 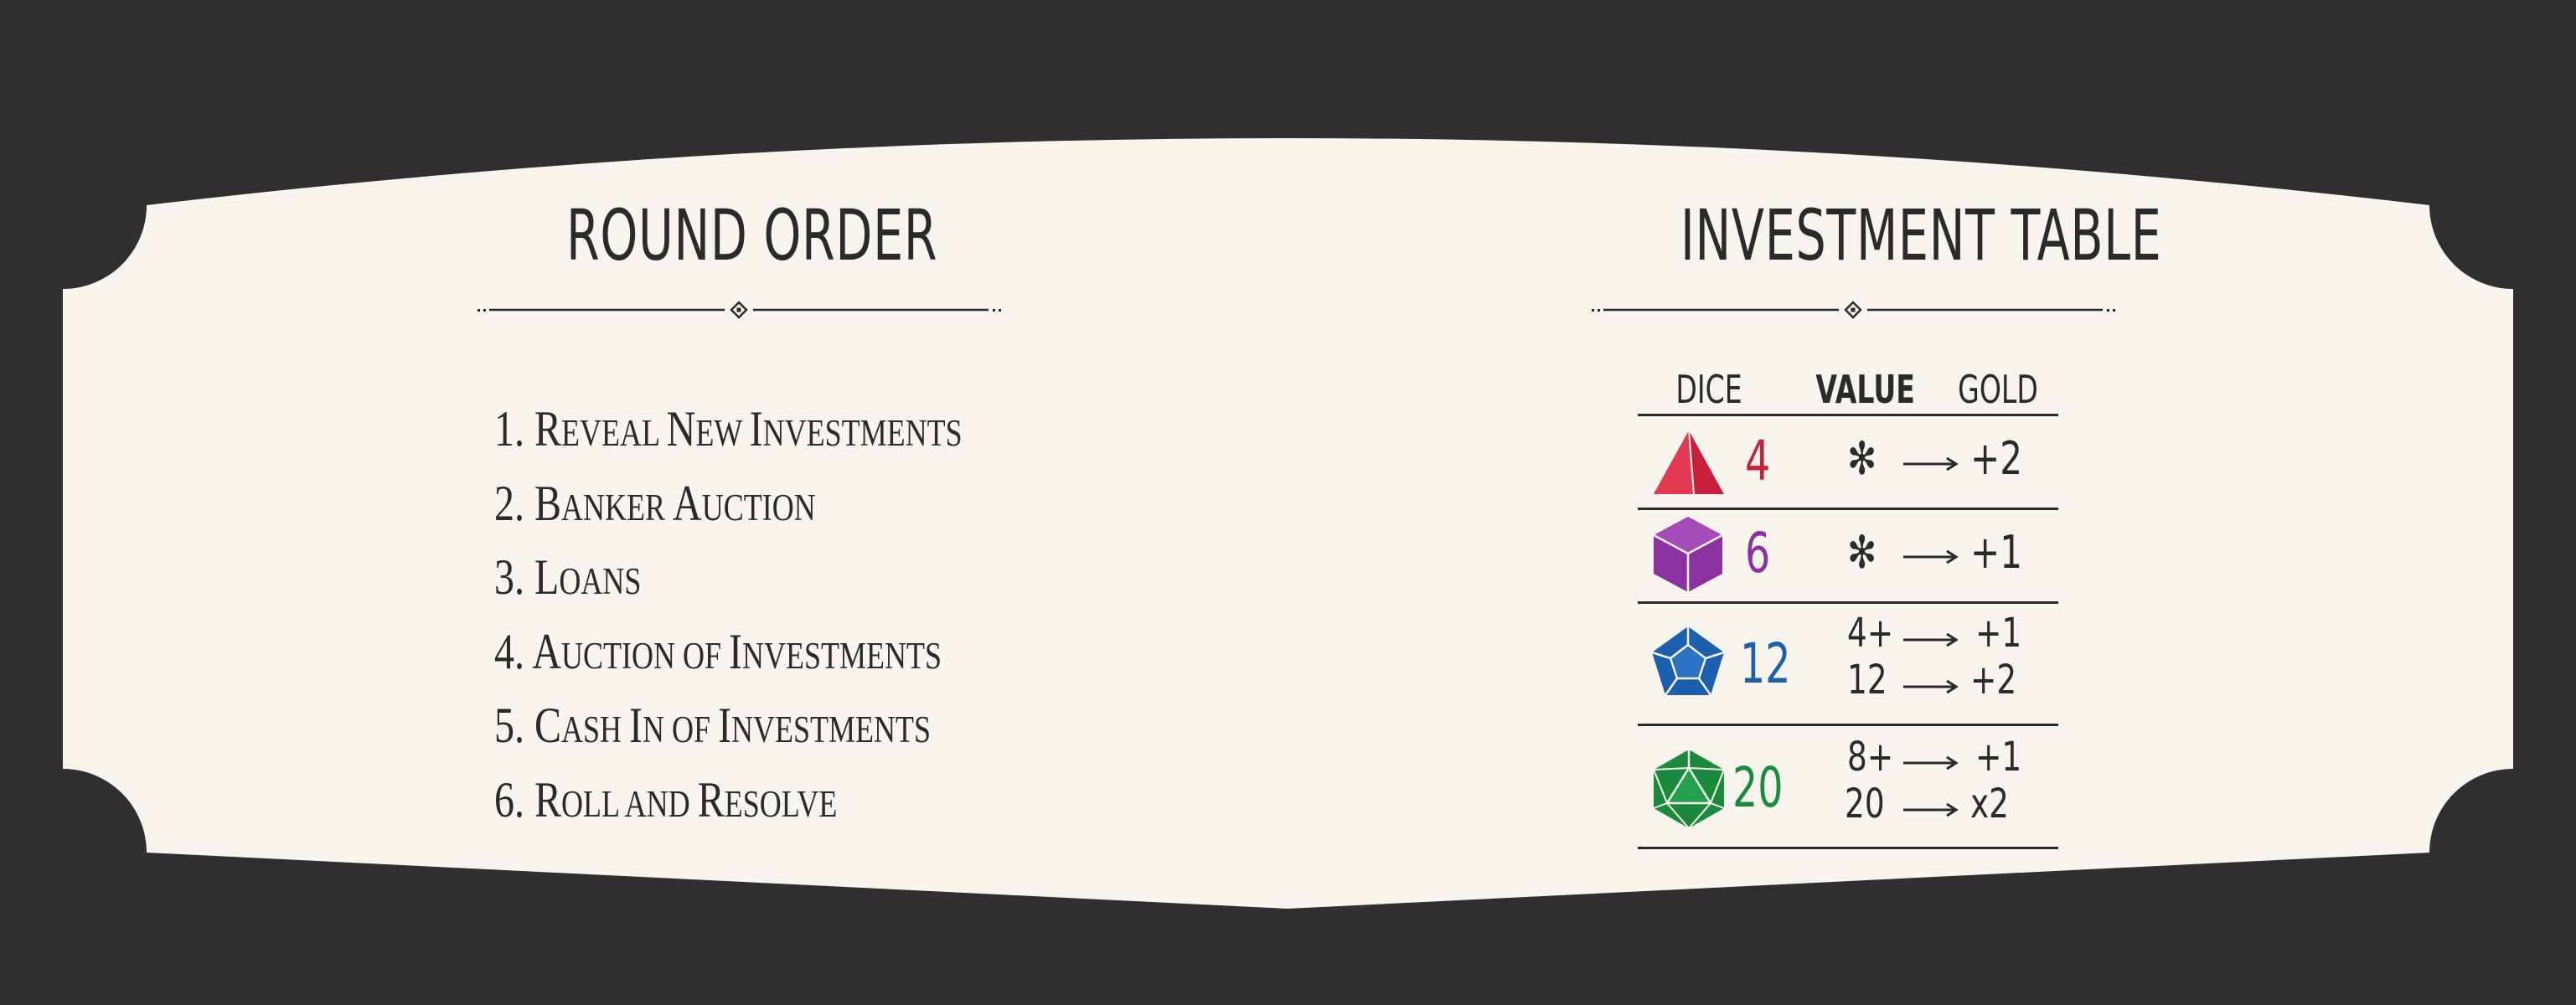 What do you see at coordinates (718, 651) in the screenshot?
I see `round-step: 4. AUCTION OF INVESTMENTS` at bounding box center [718, 651].